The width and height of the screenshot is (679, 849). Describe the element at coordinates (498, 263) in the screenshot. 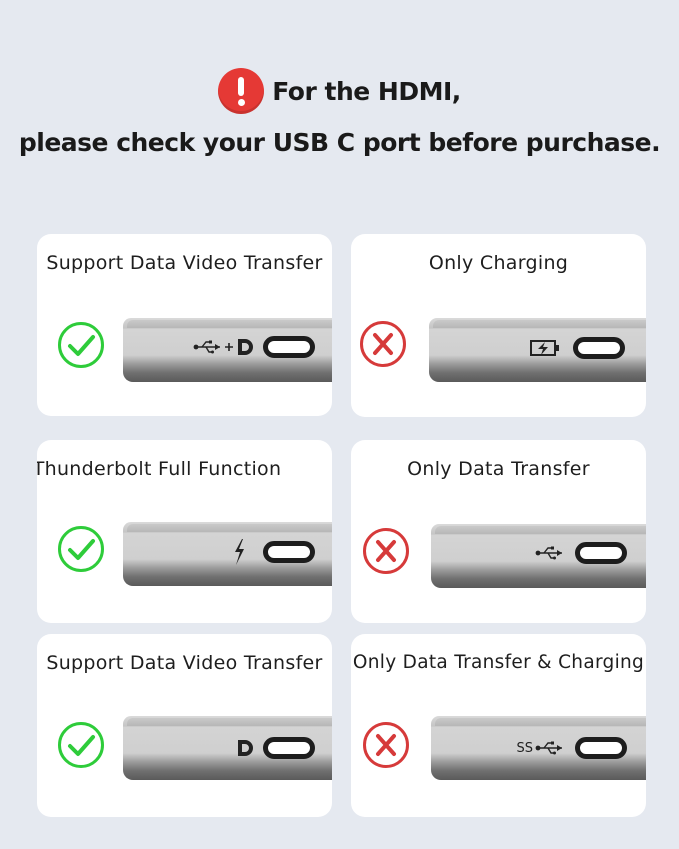

I see `card-title: Only Charging` at that location.